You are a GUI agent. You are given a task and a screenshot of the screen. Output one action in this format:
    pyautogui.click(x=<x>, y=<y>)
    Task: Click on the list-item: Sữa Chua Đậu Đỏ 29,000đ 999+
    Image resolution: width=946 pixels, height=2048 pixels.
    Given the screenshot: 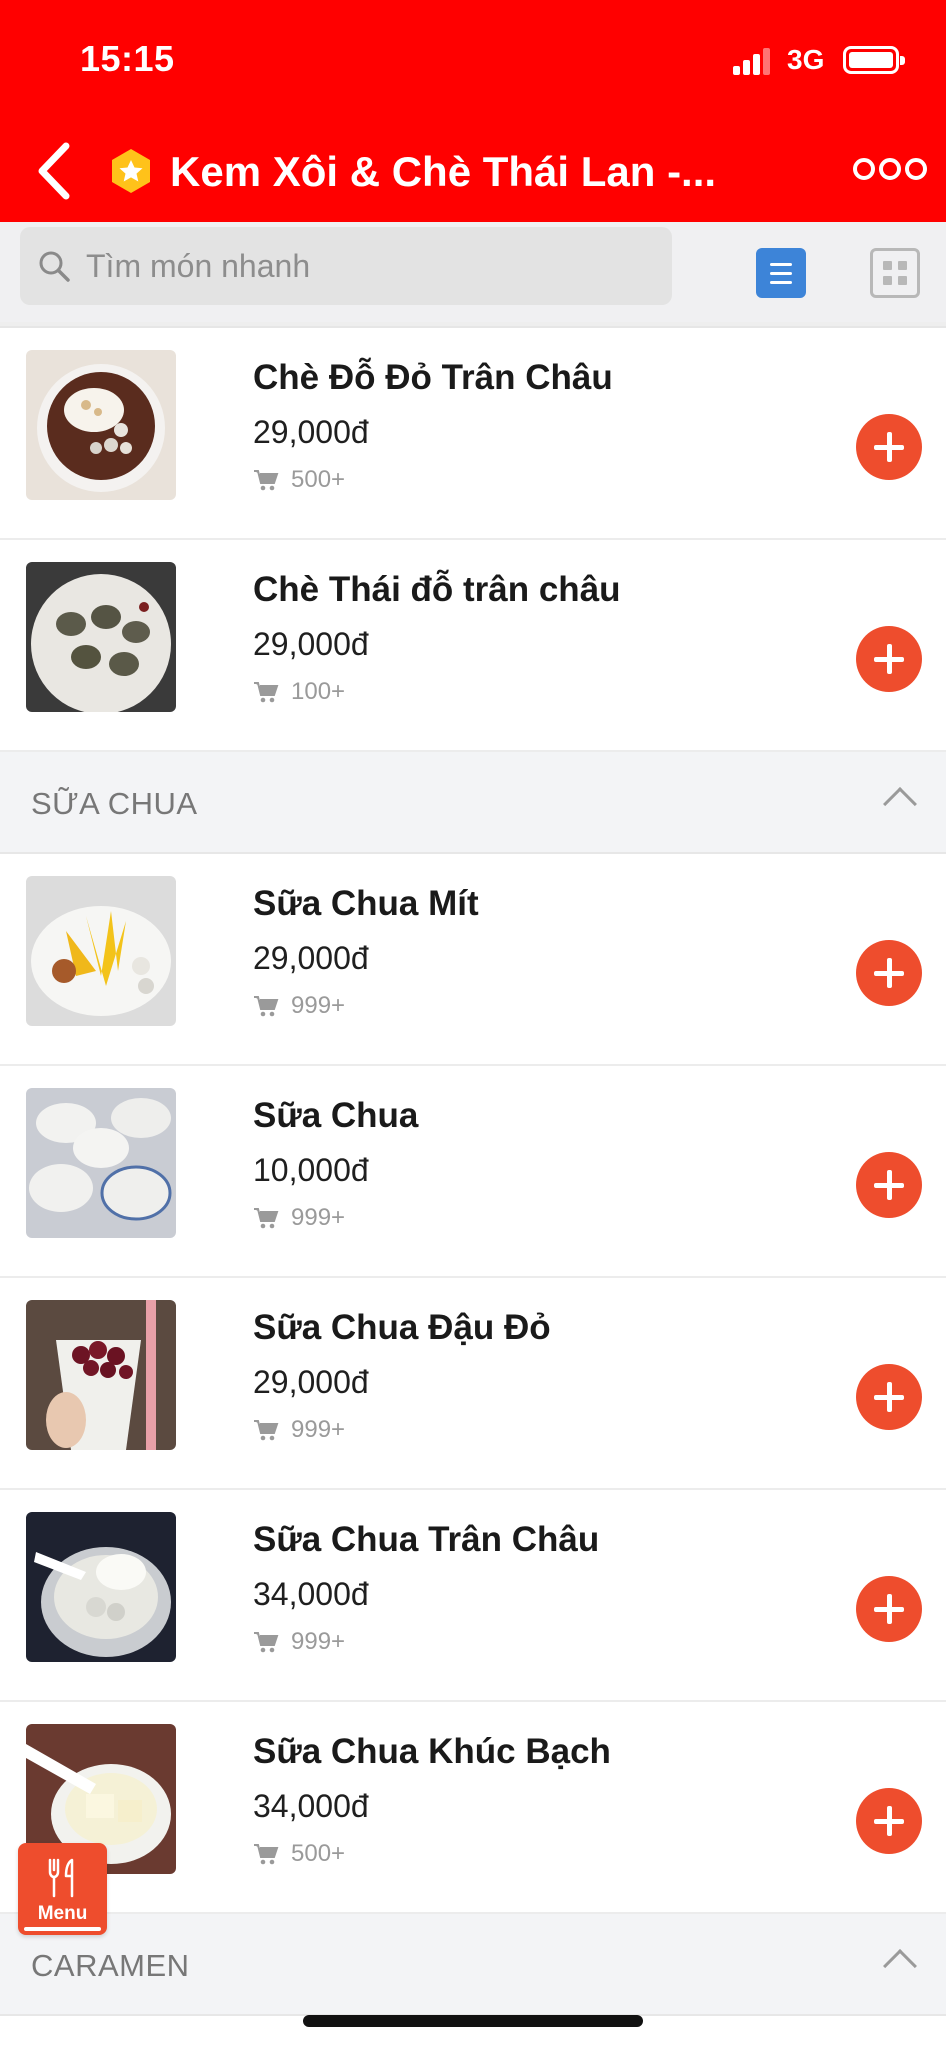 What is the action you would take?
    pyautogui.click(x=473, y=1384)
    